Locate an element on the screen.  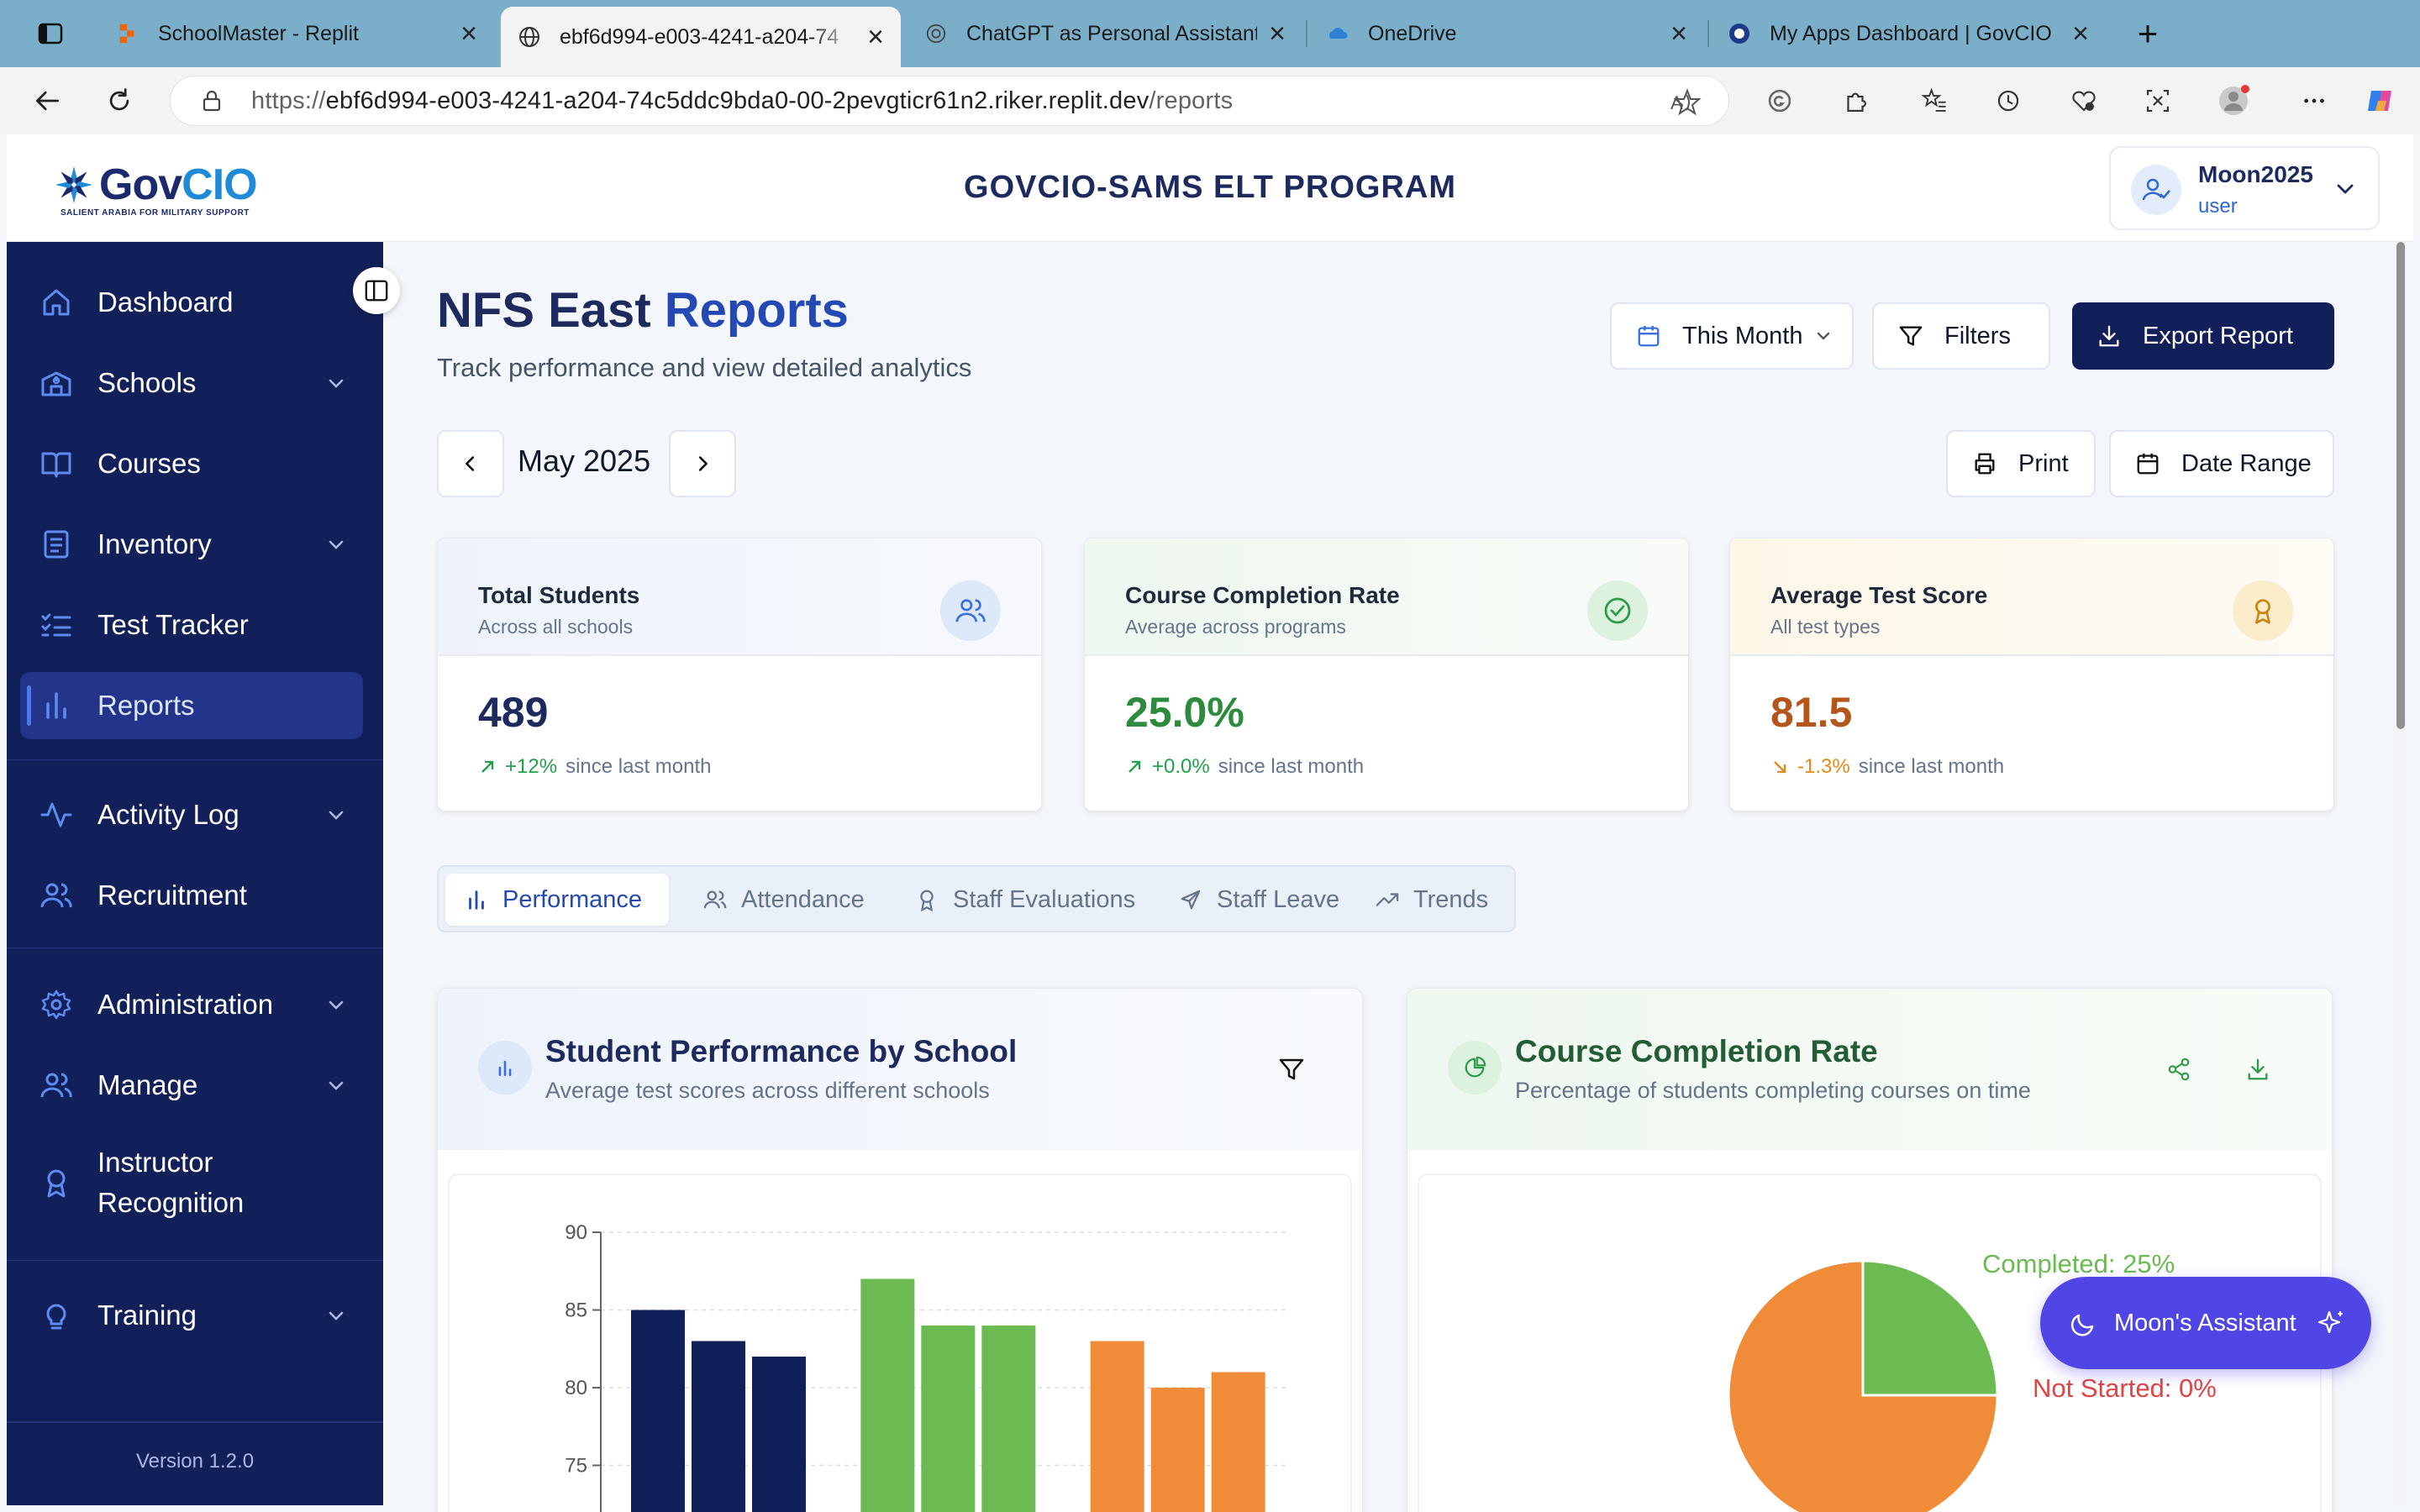
period-select: This Month is located at coordinates (1732, 336).